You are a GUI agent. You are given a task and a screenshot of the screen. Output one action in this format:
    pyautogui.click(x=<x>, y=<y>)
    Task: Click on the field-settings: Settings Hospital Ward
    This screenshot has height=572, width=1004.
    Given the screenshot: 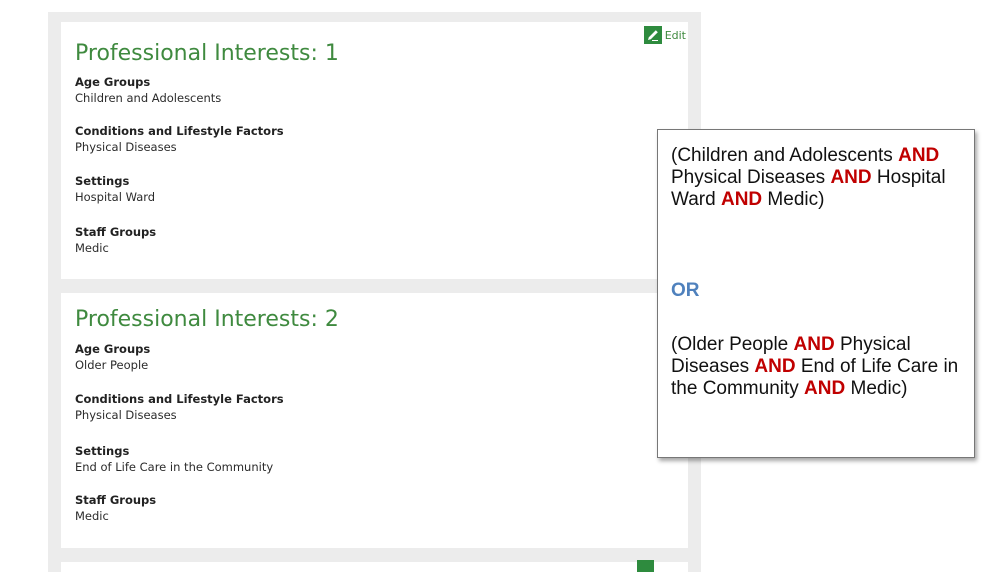 What is the action you would take?
    pyautogui.click(x=115, y=189)
    